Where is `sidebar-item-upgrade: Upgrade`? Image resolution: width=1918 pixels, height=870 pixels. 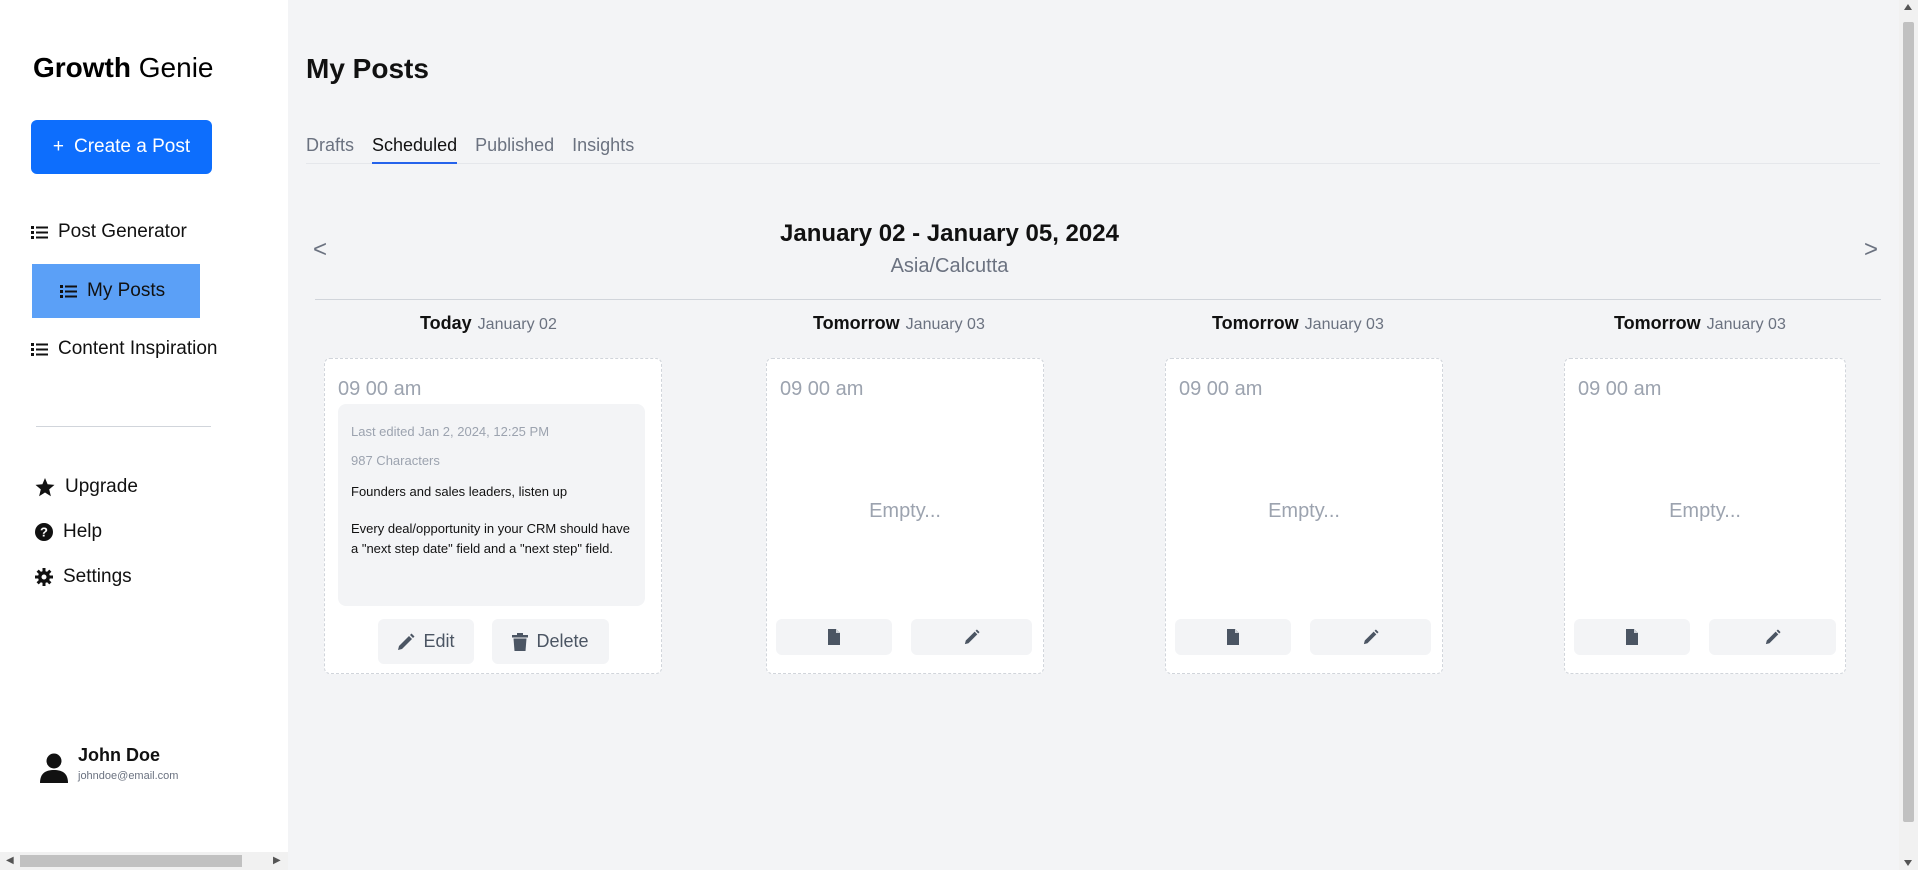
sidebar-item-upgrade: Upgrade is located at coordinates (86, 487).